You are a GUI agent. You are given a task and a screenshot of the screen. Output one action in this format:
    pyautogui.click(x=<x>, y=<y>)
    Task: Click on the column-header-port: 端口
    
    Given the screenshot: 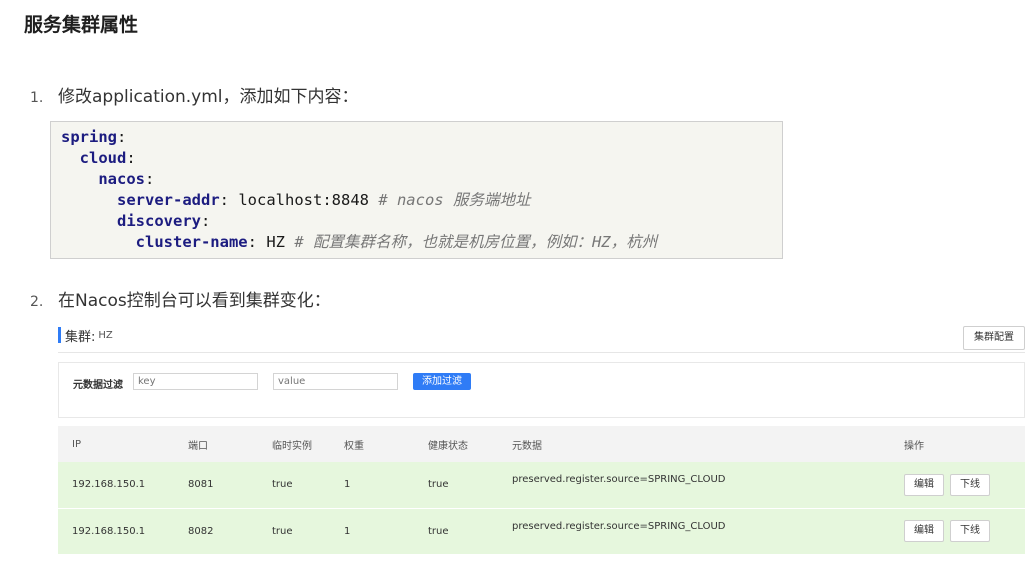 What is the action you would take?
    pyautogui.click(x=216, y=444)
    